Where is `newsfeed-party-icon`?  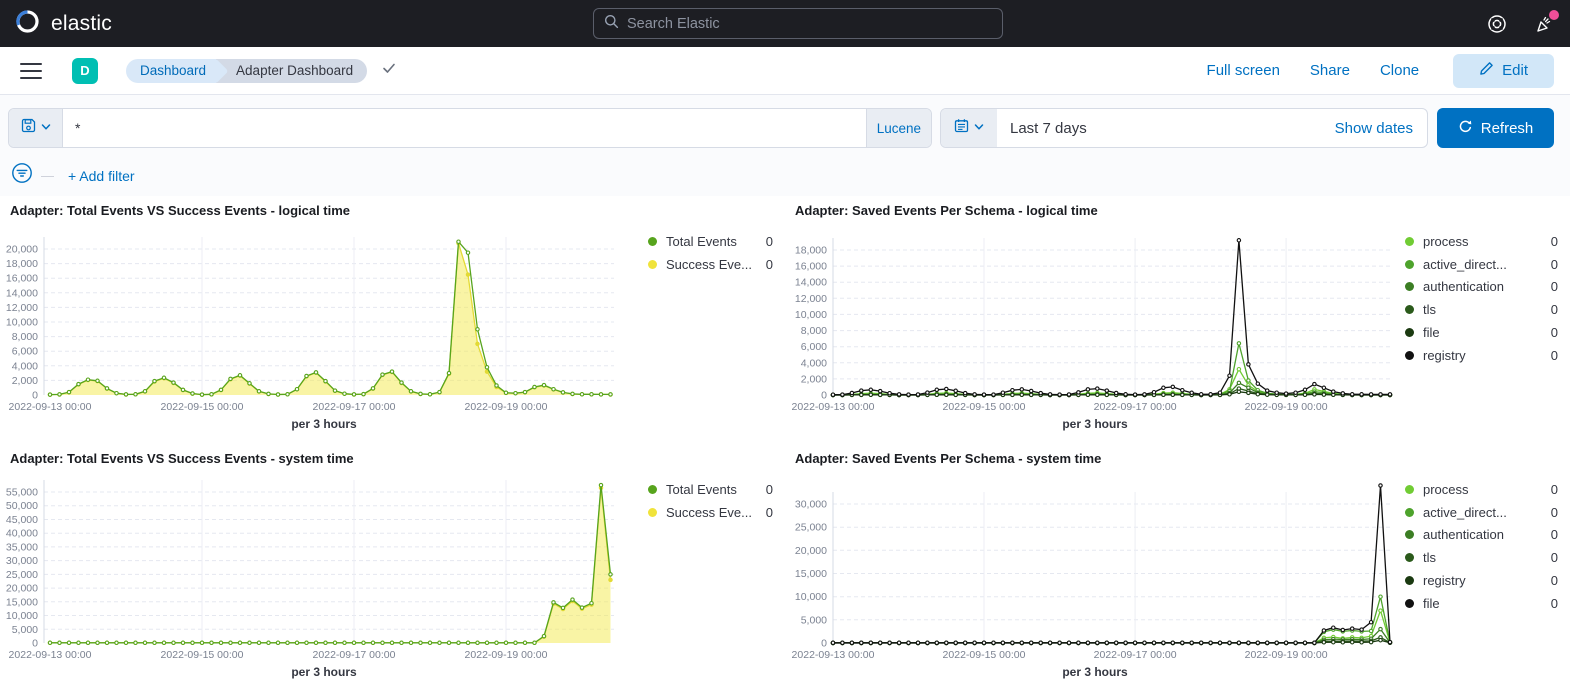
newsfeed-party-icon is located at coordinates (1546, 22).